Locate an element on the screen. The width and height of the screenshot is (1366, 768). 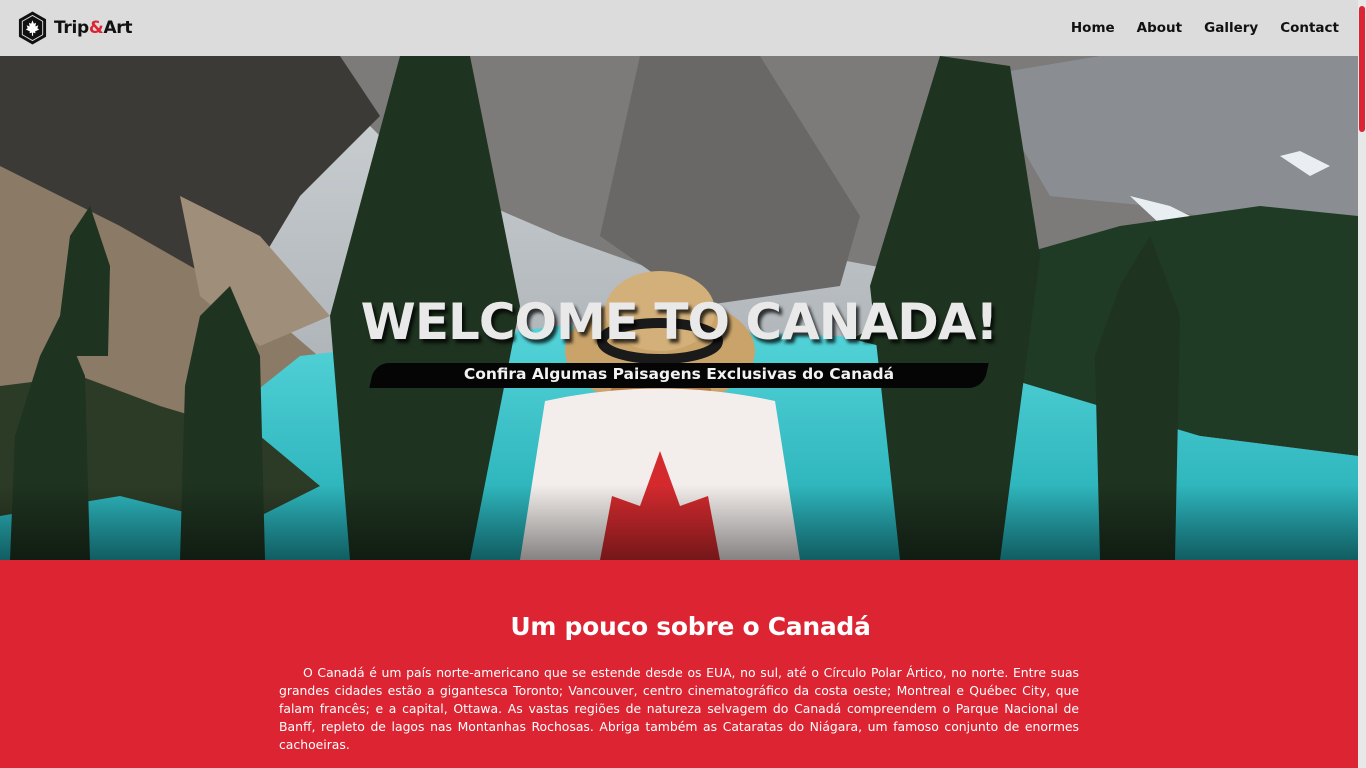
nav-link-contact: Contact is located at coordinates (1309, 28).